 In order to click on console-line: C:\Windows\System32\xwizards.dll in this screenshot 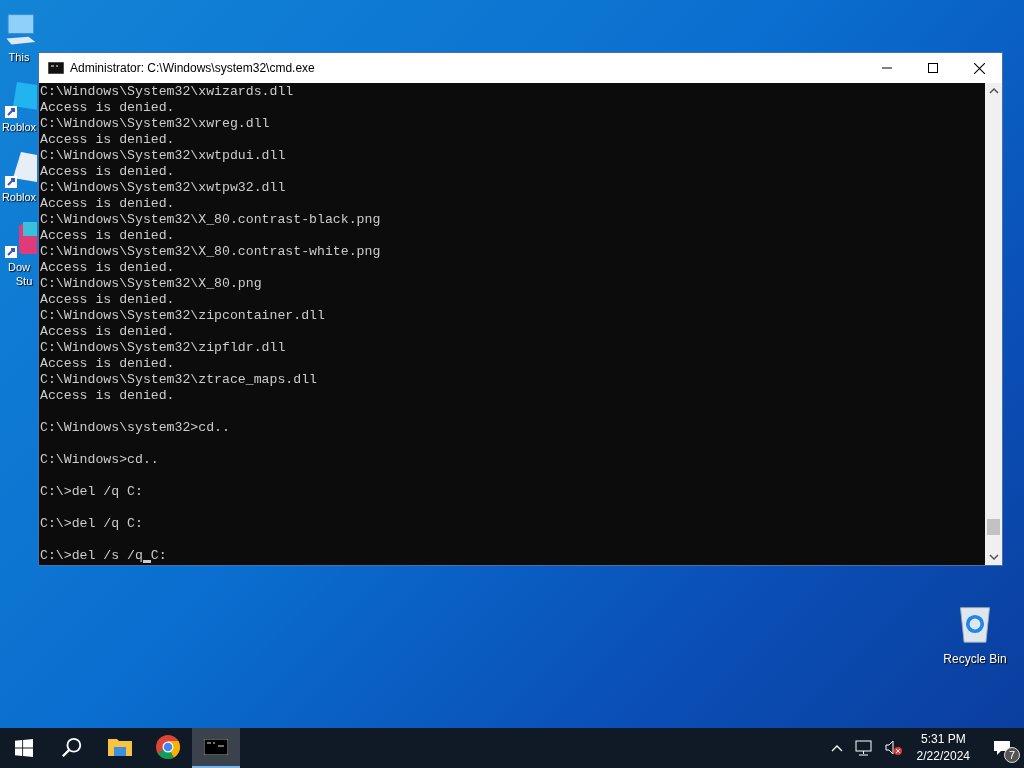, I will do `click(167, 92)`.